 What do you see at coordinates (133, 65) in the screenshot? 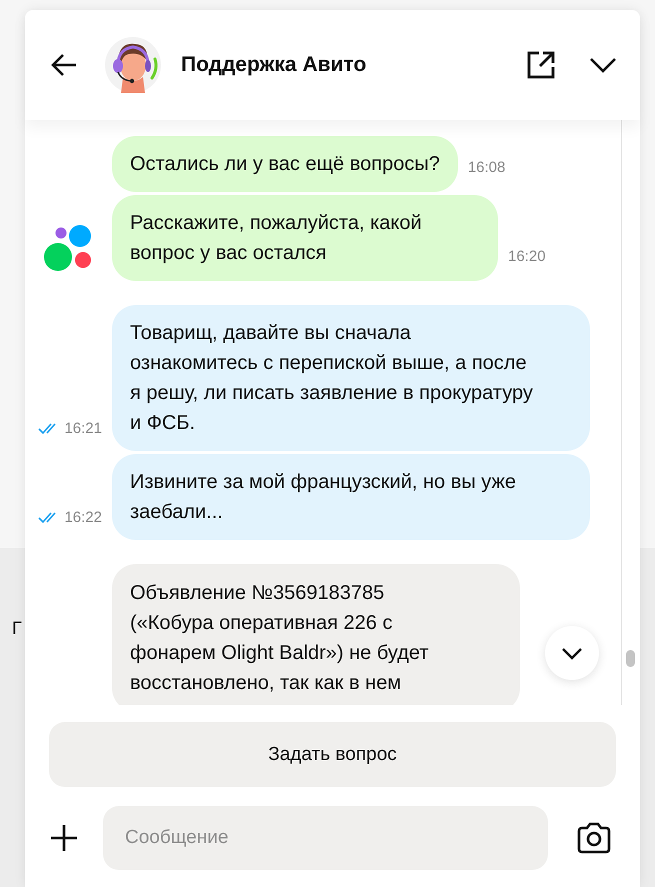
I see `avatar-icon` at bounding box center [133, 65].